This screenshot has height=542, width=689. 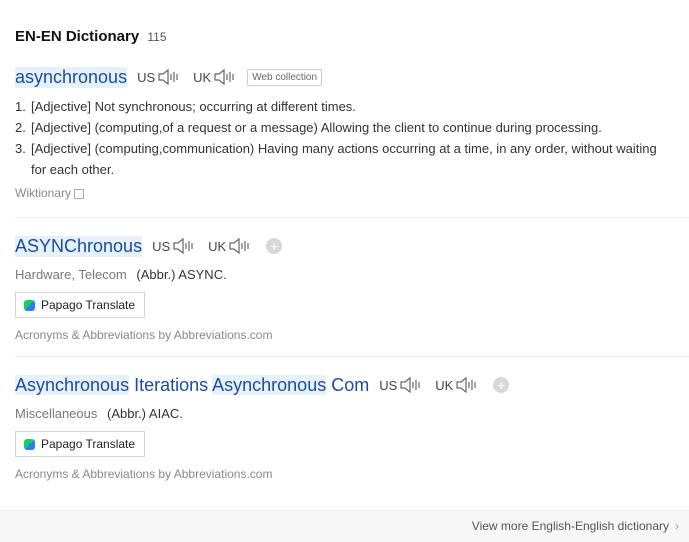 I want to click on headword-part: Iterations, so click(x=171, y=384).